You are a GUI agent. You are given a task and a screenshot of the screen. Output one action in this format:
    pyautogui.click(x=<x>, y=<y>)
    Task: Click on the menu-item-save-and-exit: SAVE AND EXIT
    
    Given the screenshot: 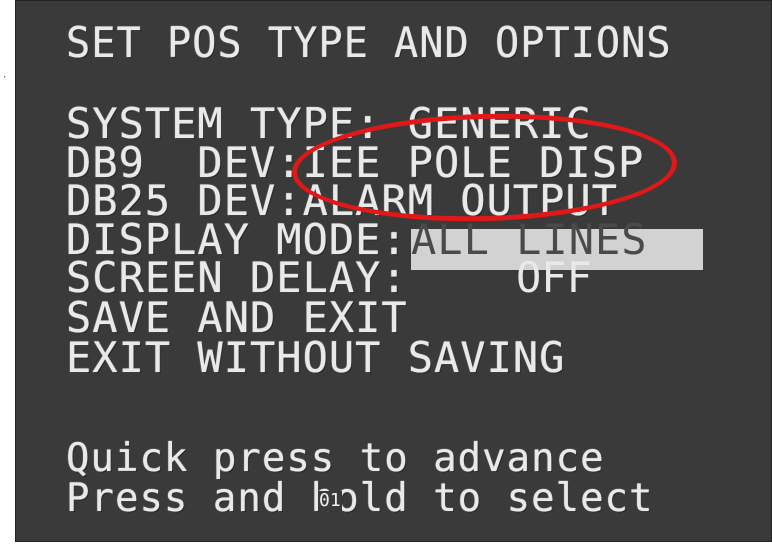 What is the action you would take?
    pyautogui.click(x=237, y=318)
    